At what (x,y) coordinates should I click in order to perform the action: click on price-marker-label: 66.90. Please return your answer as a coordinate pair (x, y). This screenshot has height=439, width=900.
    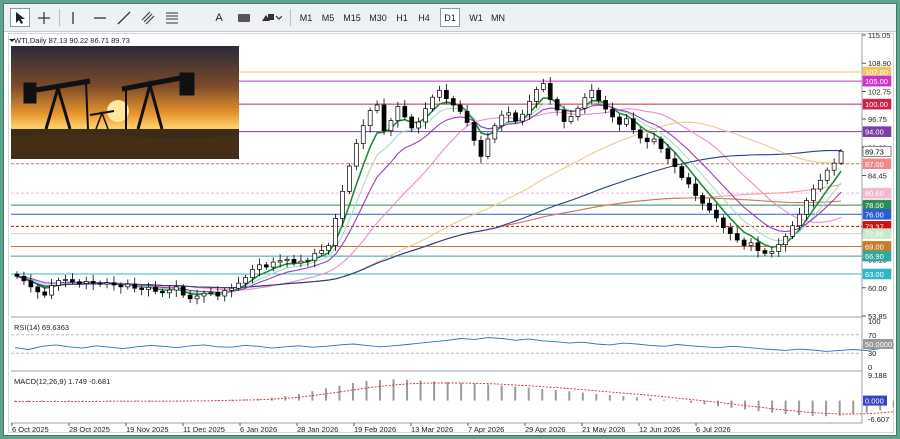
    Looking at the image, I should click on (874, 256).